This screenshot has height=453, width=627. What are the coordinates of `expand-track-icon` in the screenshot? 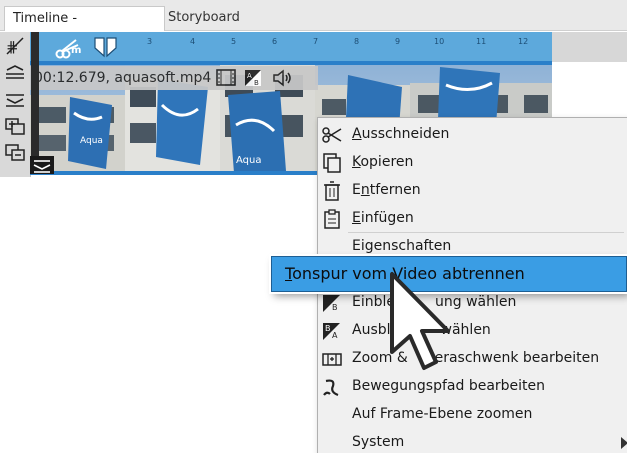 It's located at (15, 100).